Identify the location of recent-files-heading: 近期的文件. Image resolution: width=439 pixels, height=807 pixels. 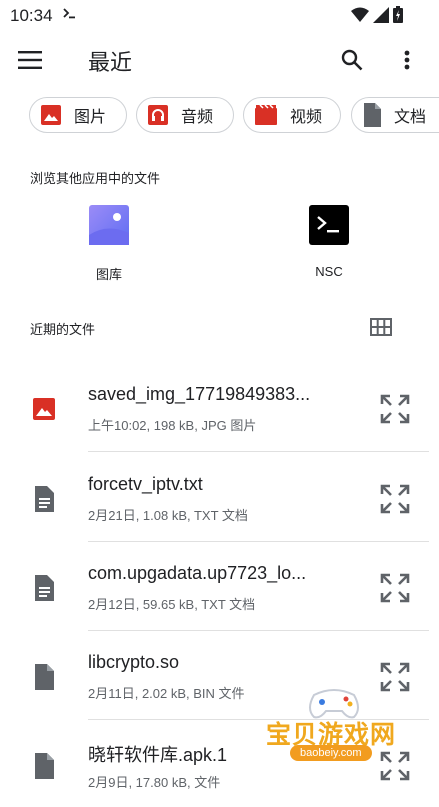
(63, 329).